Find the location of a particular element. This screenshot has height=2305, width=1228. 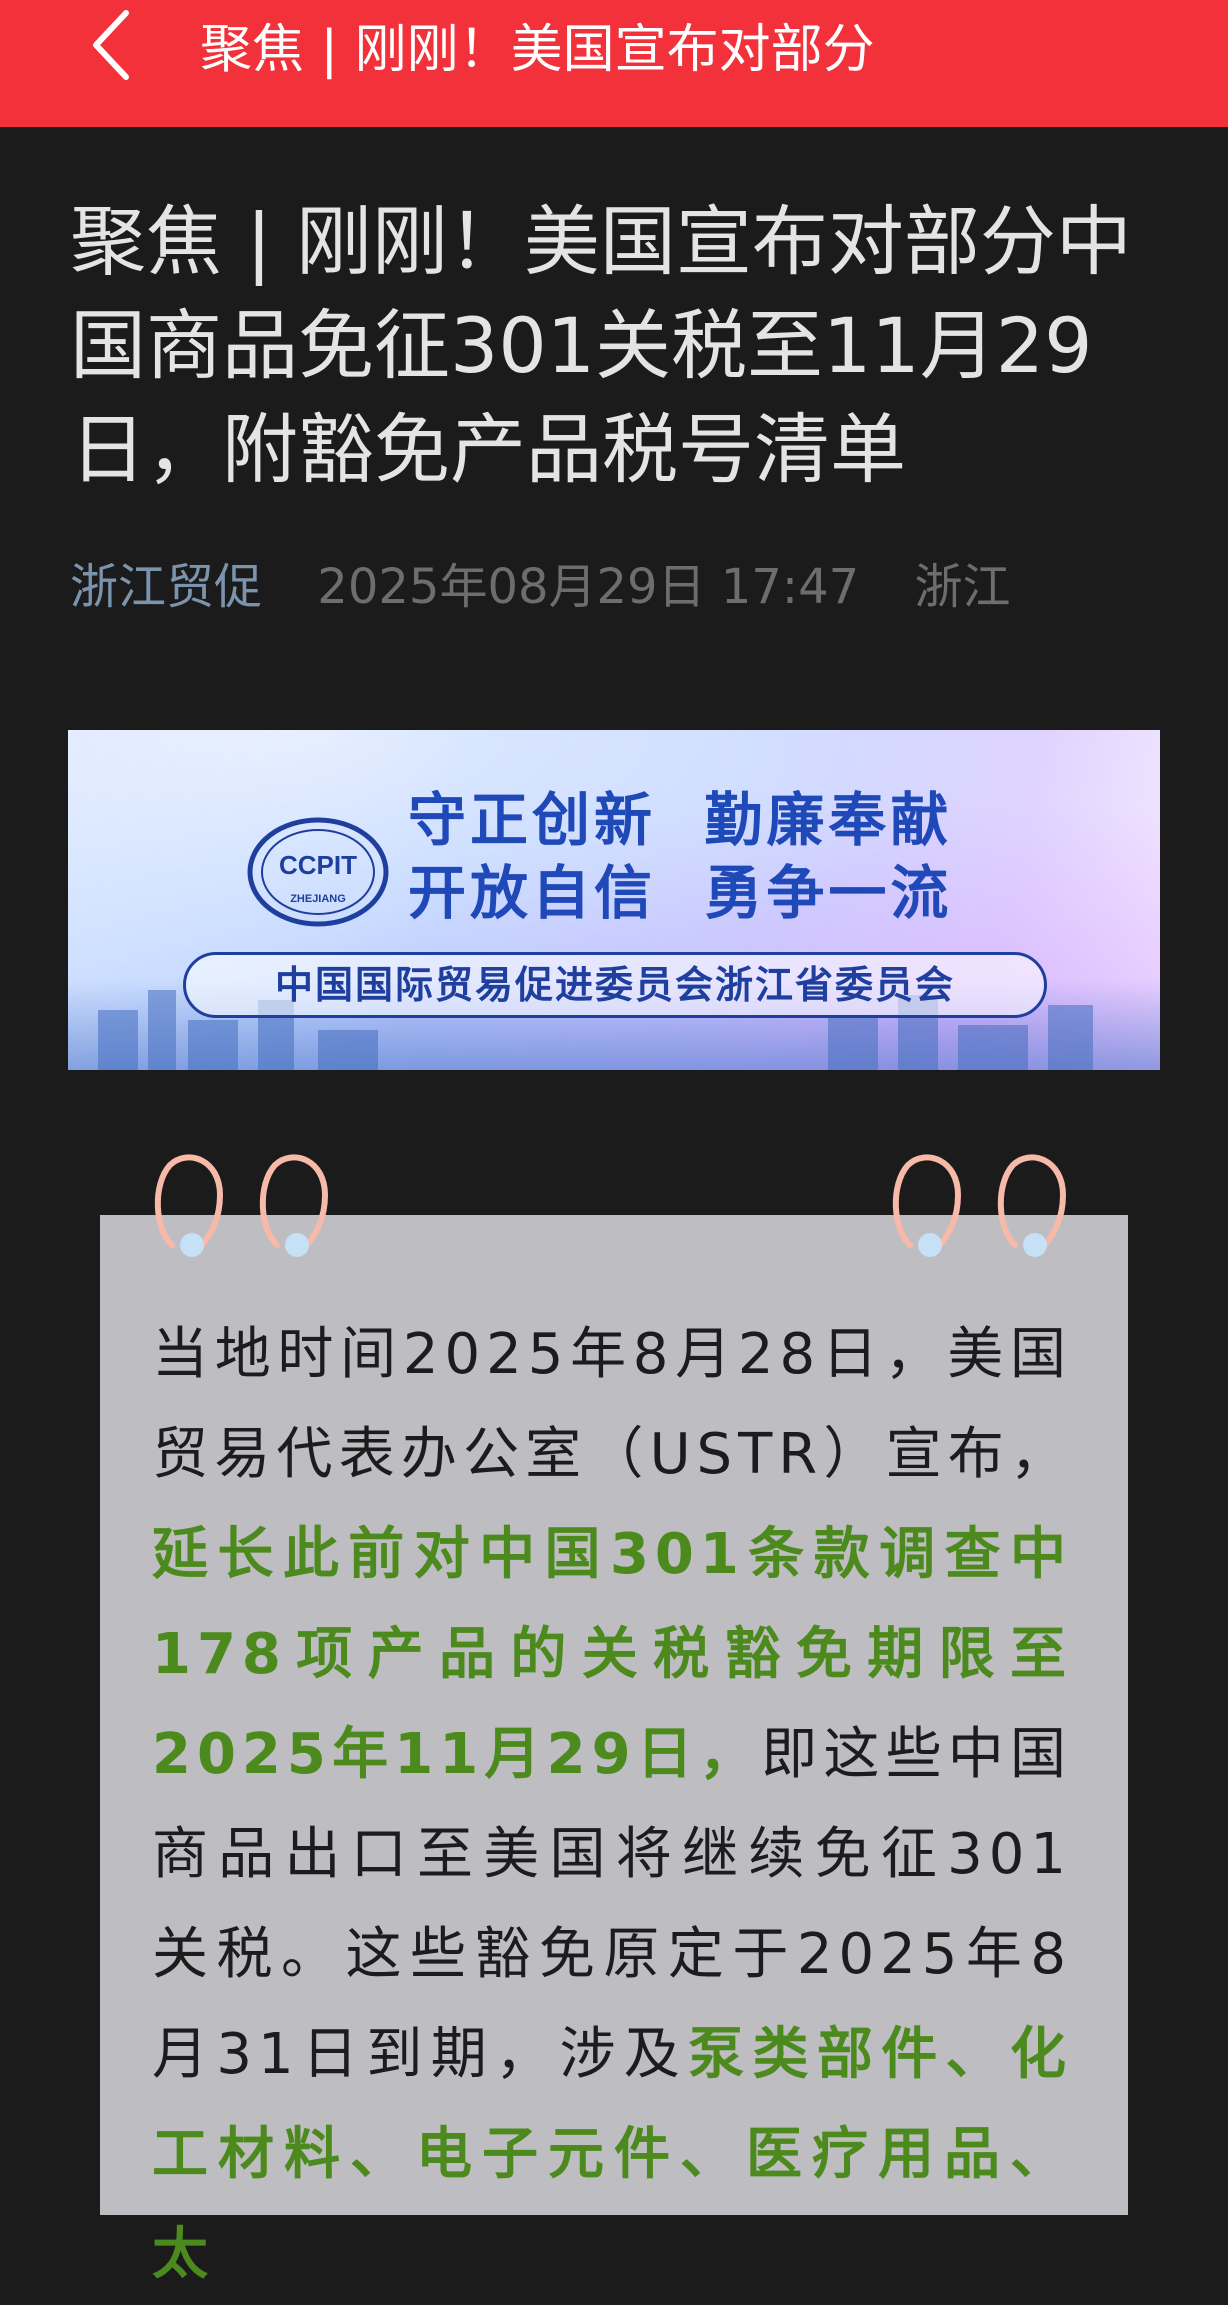

top-app-bar: 聚焦 | 刚刚！美国宣布对部分 is located at coordinates (614, 63).